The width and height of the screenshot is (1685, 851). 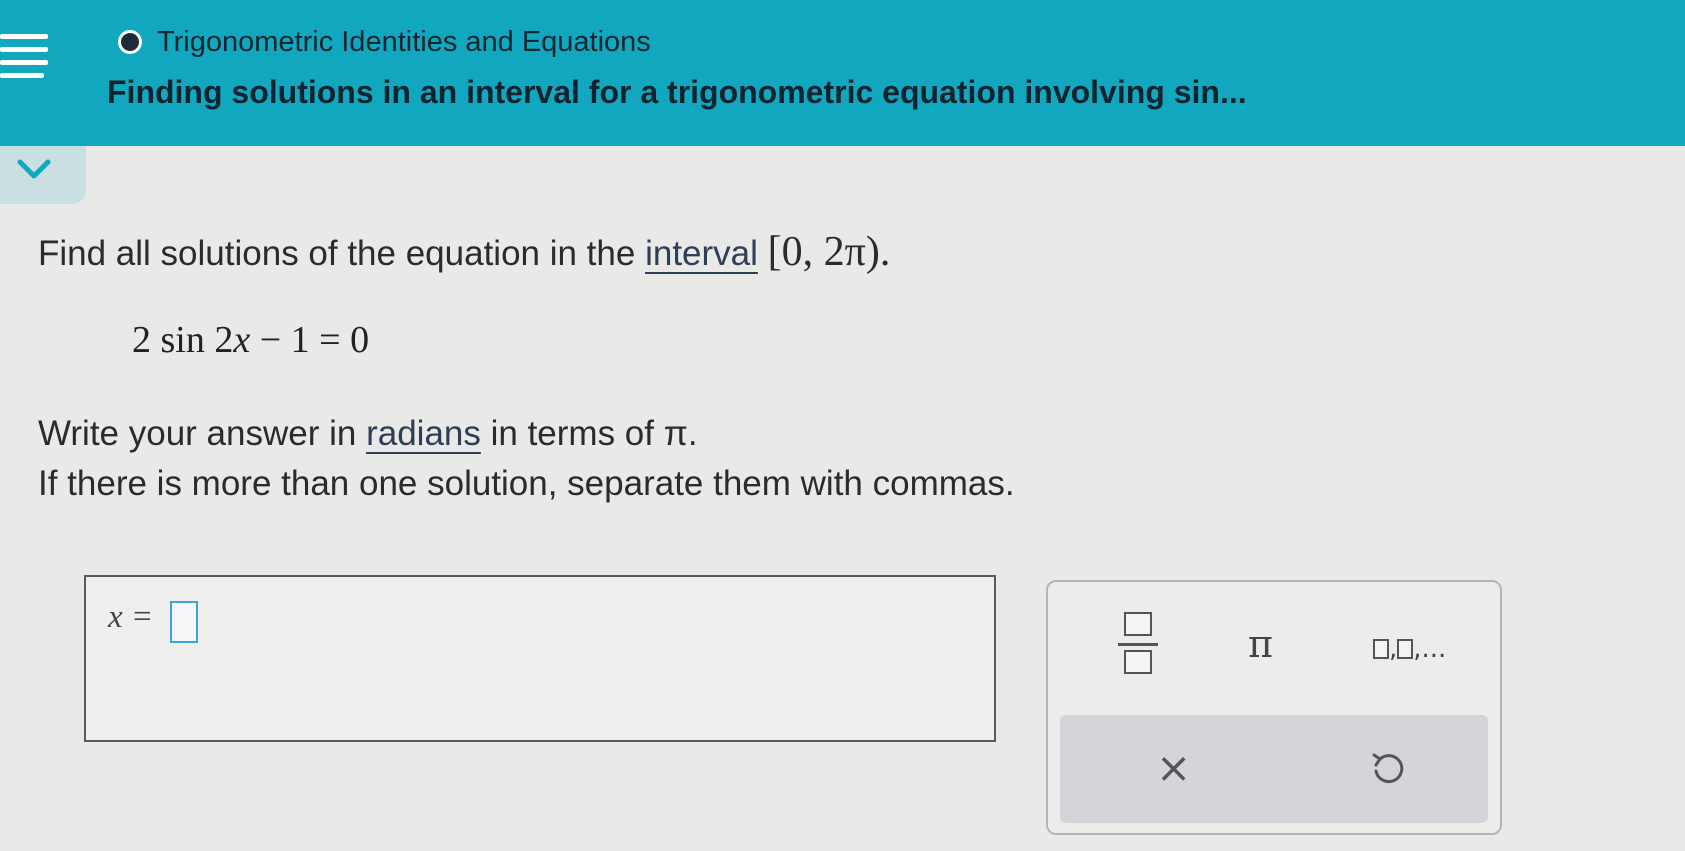 I want to click on radians-link: radians, so click(x=423, y=433).